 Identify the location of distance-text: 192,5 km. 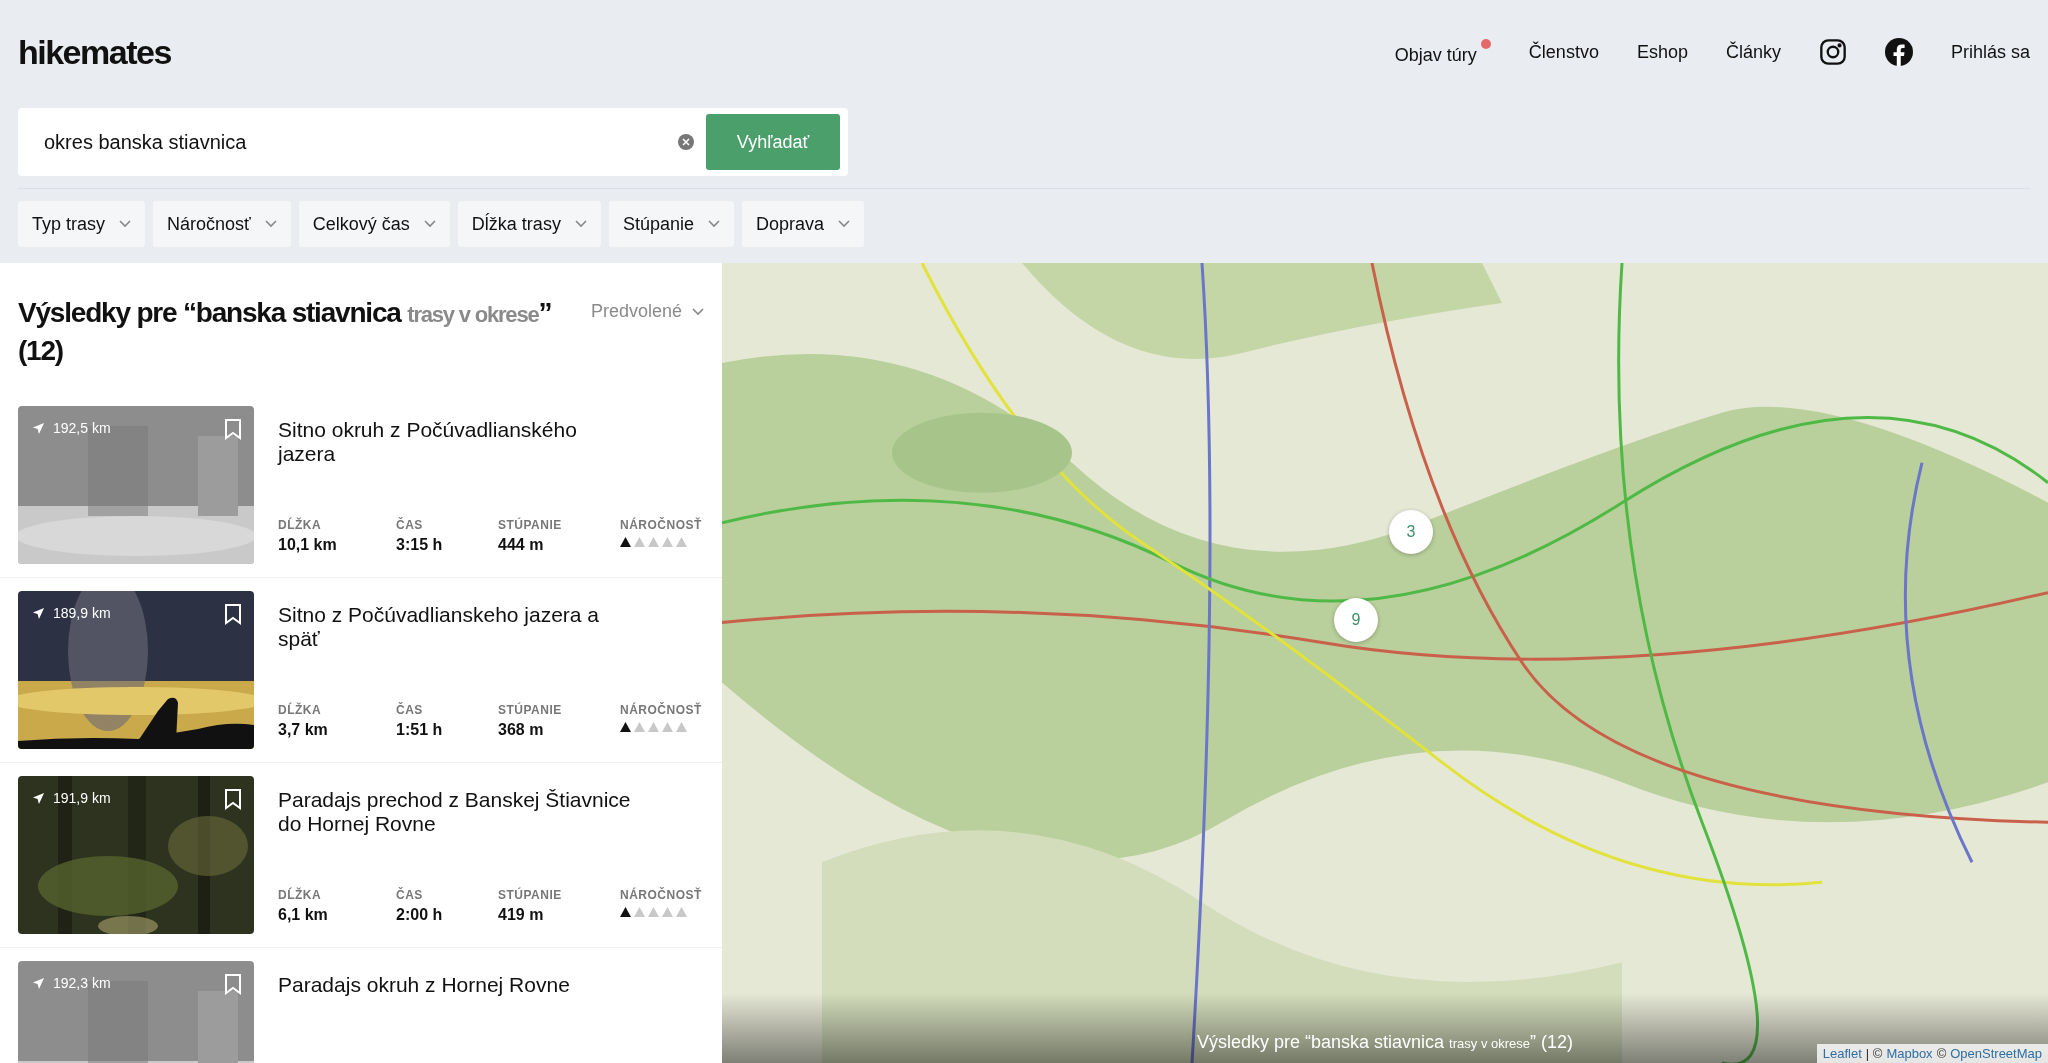
(82, 428).